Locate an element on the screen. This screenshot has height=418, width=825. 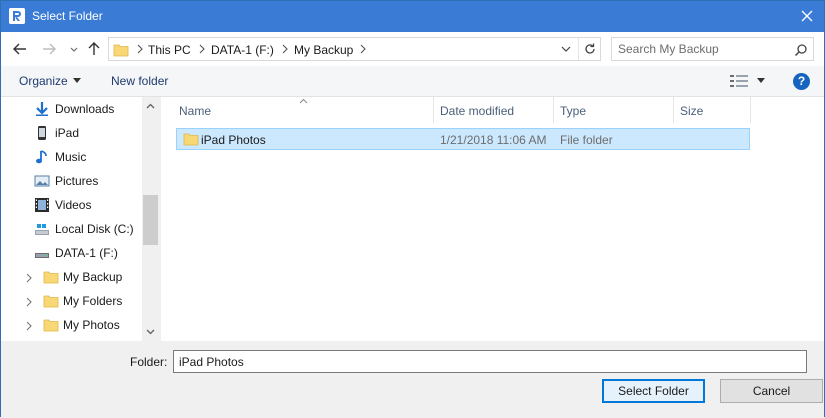
sidebar-item-ipad: iPad is located at coordinates (71, 133).